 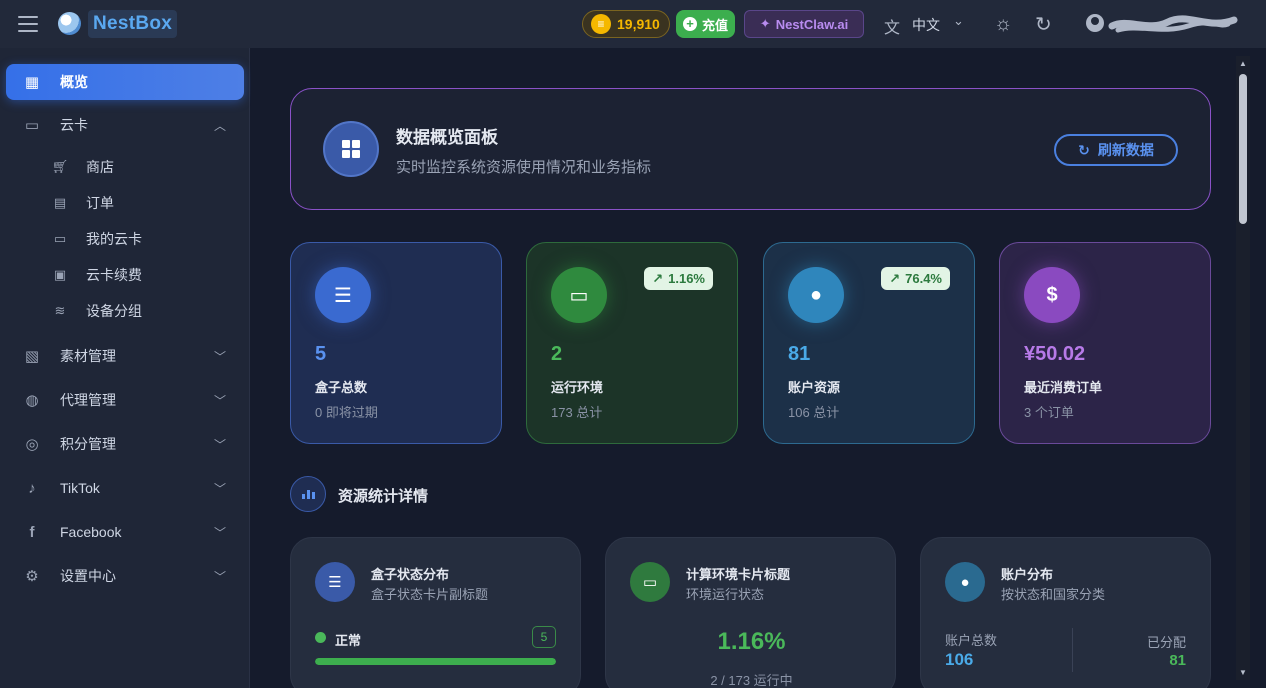 What do you see at coordinates (100, 203) in the screenshot?
I see `sidebar-subitem-label: 订单` at bounding box center [100, 203].